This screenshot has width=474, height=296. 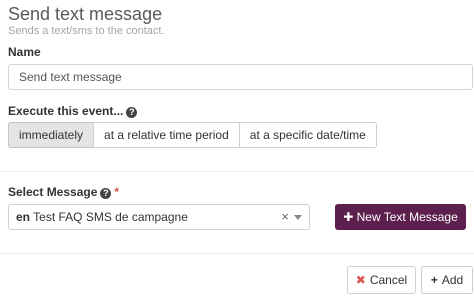 I want to click on times-icon: ✖, so click(x=360, y=280).